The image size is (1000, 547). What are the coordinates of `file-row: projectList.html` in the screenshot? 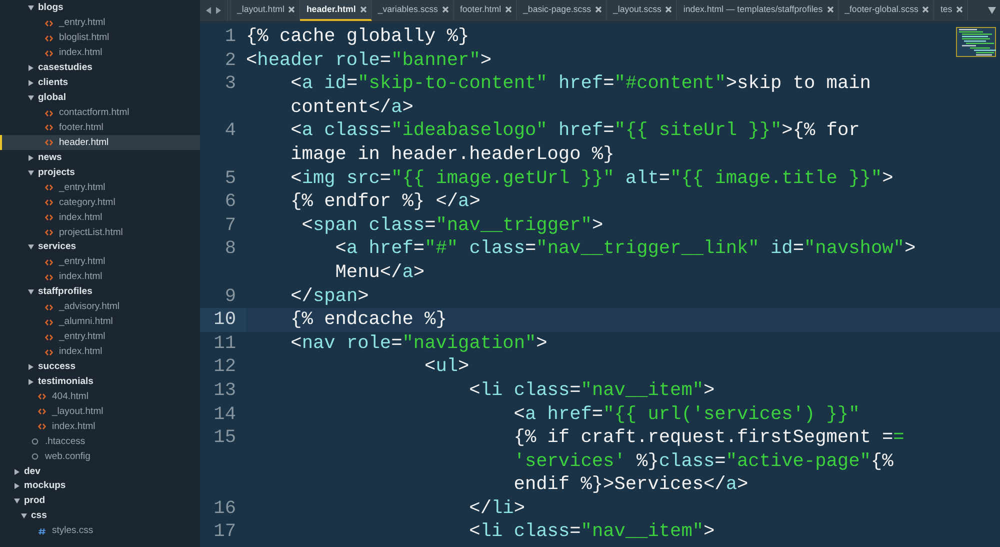 It's located at (100, 232).